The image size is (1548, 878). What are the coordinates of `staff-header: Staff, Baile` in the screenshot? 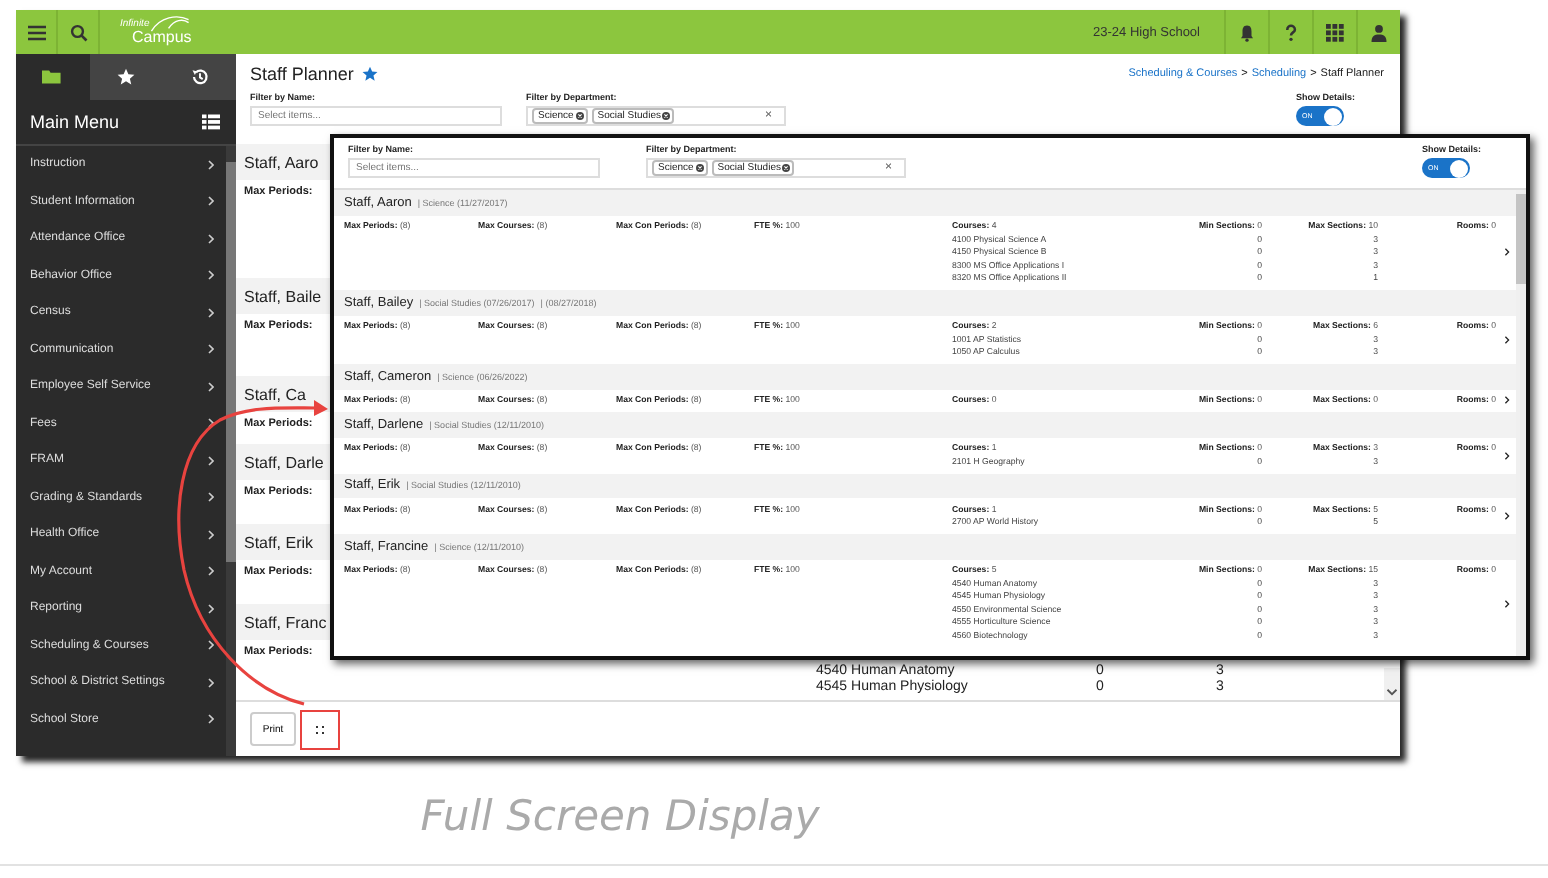 It's located at (283, 296).